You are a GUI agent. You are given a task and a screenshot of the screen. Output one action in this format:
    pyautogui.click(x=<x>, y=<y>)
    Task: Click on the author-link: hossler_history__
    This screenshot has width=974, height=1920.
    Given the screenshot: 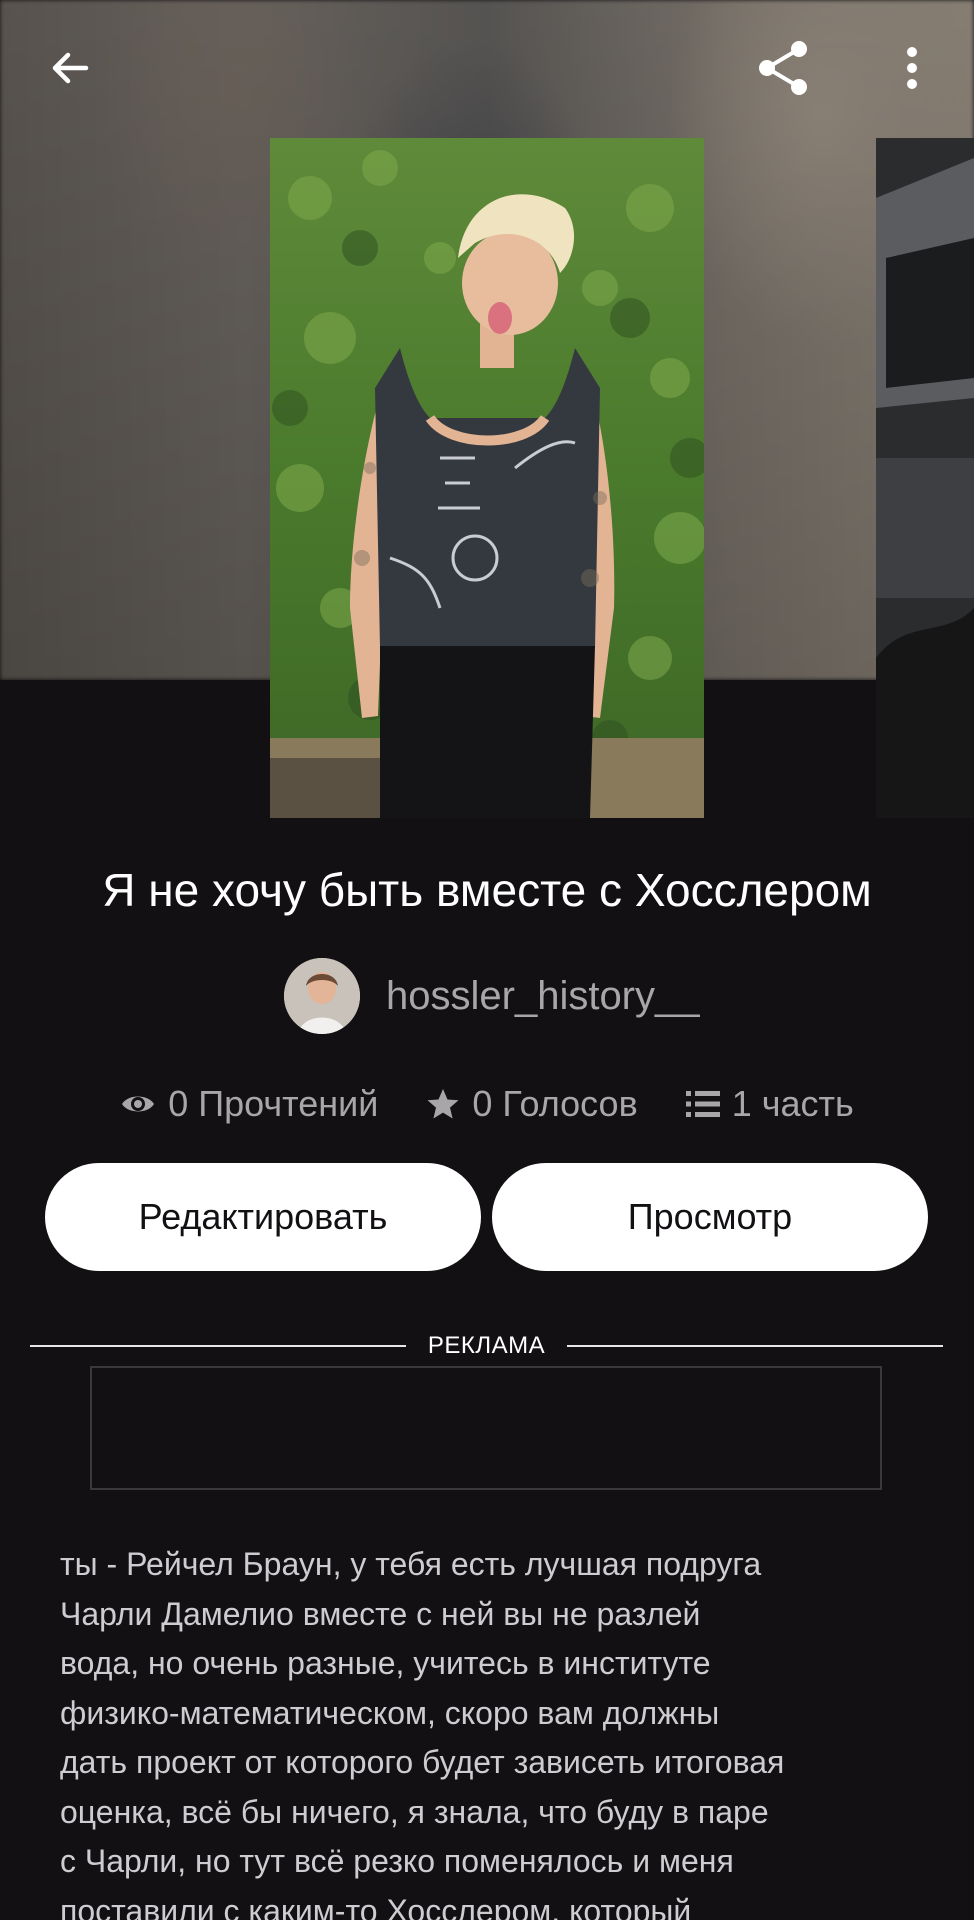 What is the action you would take?
    pyautogui.click(x=492, y=996)
    